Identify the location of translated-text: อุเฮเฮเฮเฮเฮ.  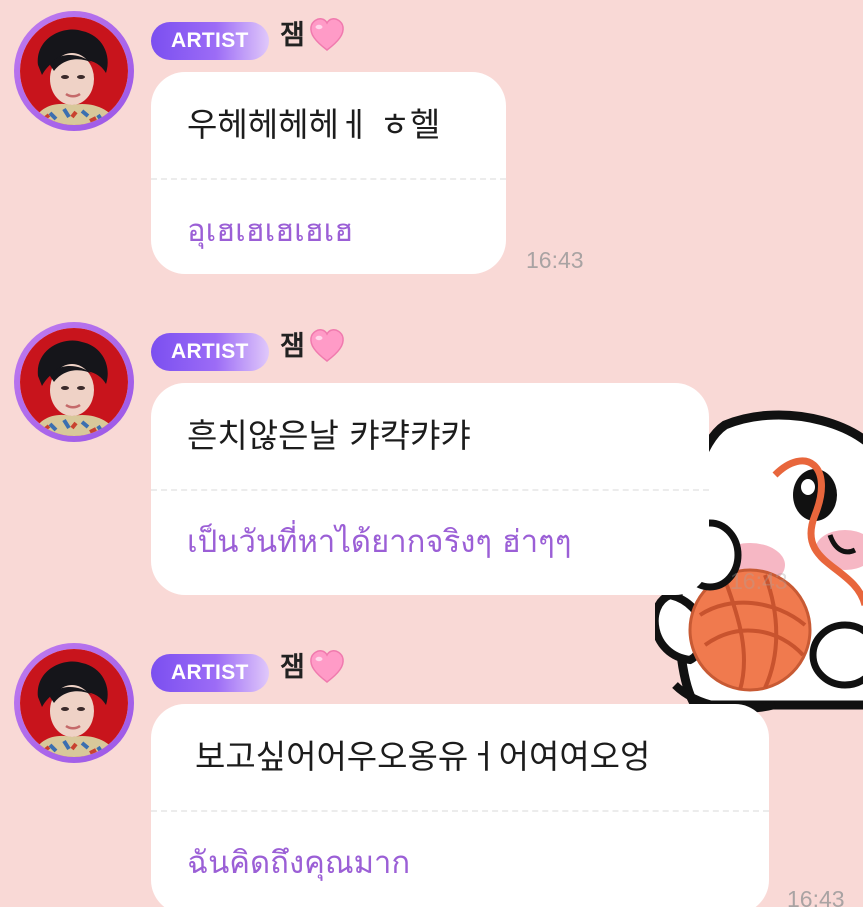
(270, 231).